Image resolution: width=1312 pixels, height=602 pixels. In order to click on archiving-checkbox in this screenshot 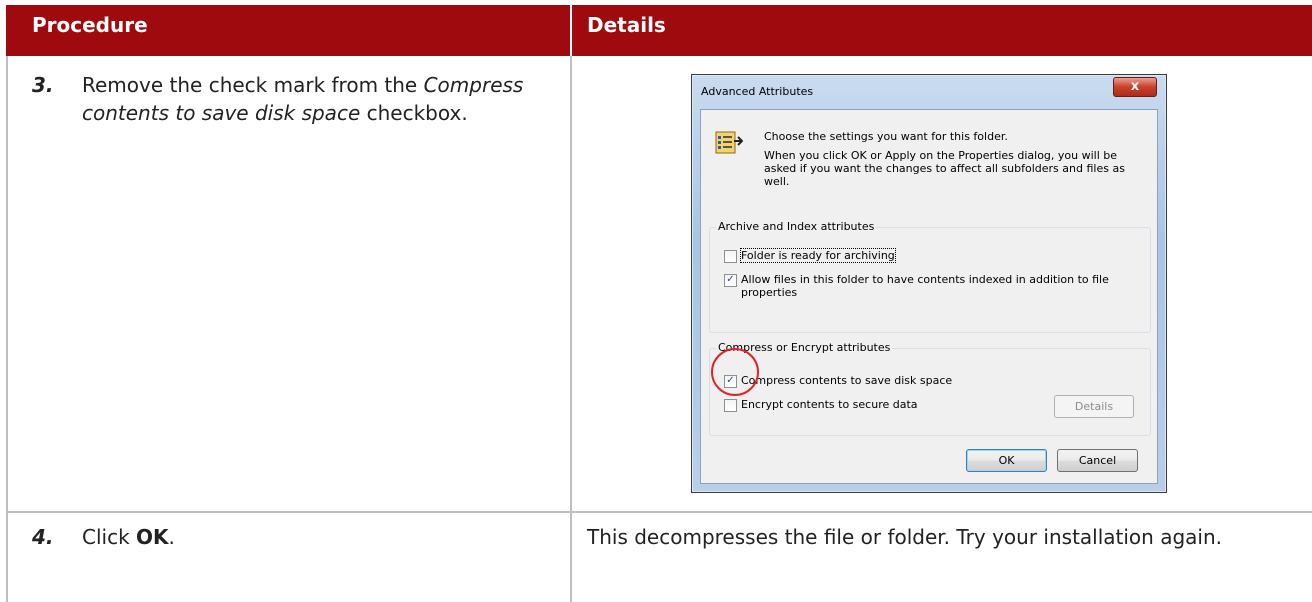, I will do `click(730, 256)`.